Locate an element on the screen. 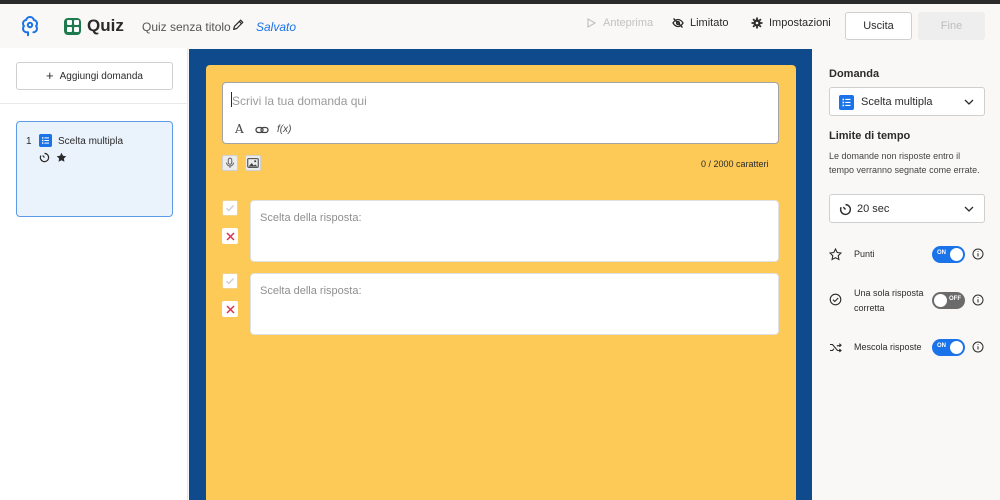 The height and width of the screenshot is (500, 1000). preview-label: Anteprima is located at coordinates (628, 23).